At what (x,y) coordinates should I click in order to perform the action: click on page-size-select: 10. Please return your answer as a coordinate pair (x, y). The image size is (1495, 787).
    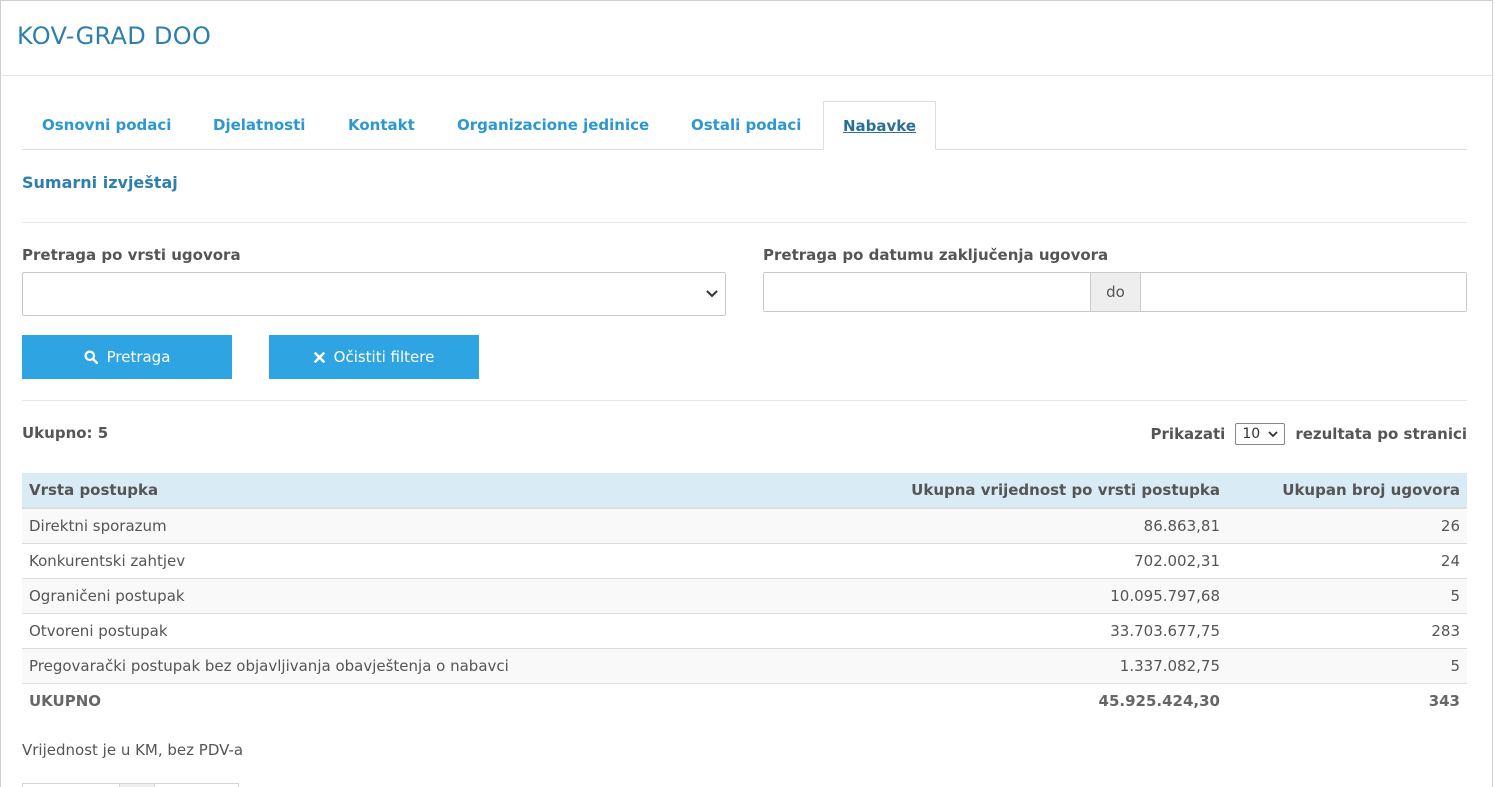
    Looking at the image, I should click on (1260, 434).